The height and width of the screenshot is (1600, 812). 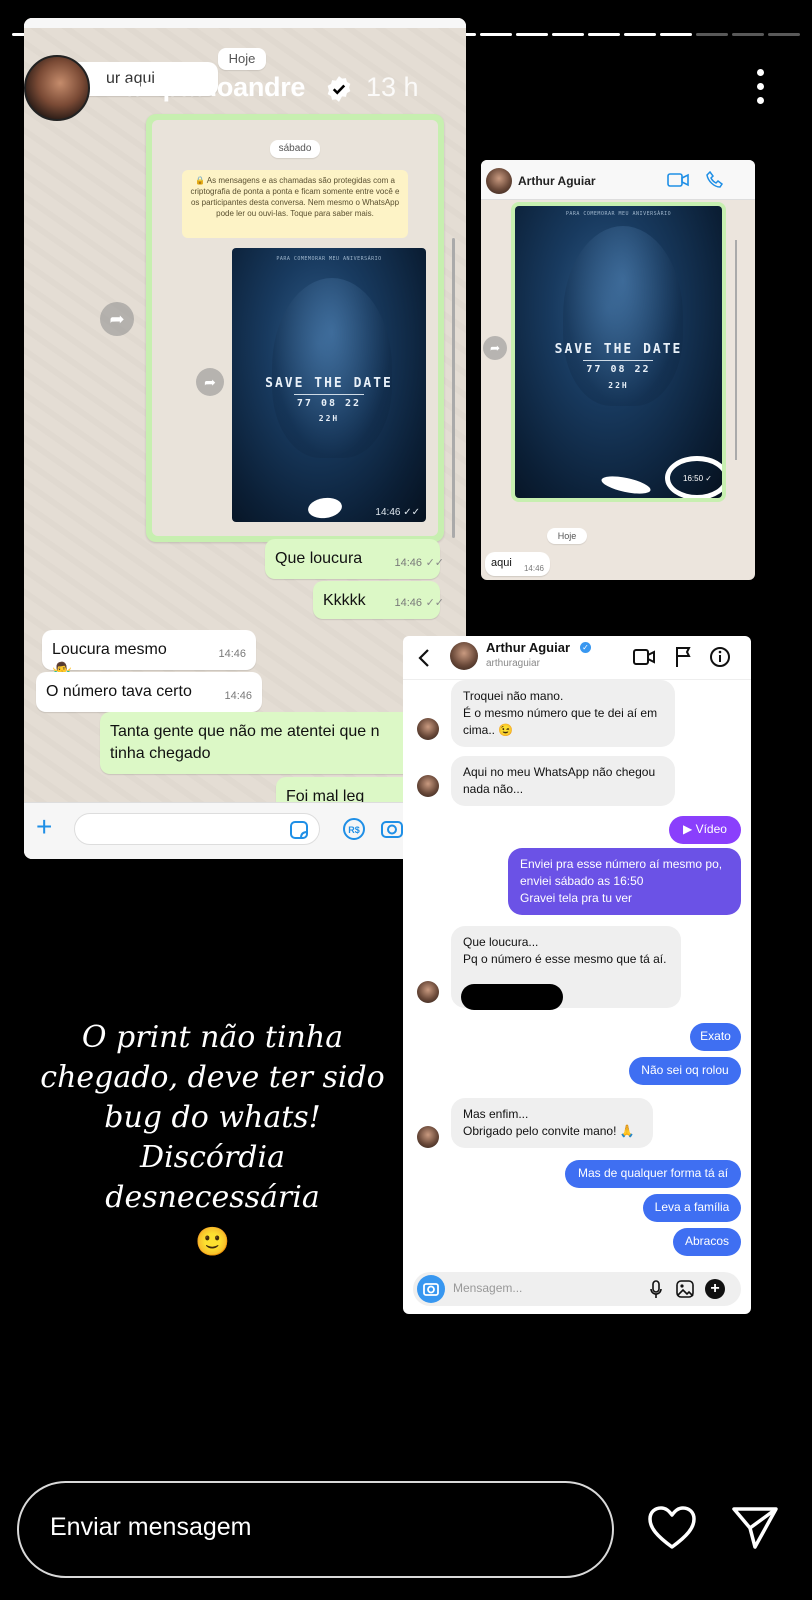 I want to click on outgoing-message-bubble: Não sei oq rolou, so click(x=685, y=1071).